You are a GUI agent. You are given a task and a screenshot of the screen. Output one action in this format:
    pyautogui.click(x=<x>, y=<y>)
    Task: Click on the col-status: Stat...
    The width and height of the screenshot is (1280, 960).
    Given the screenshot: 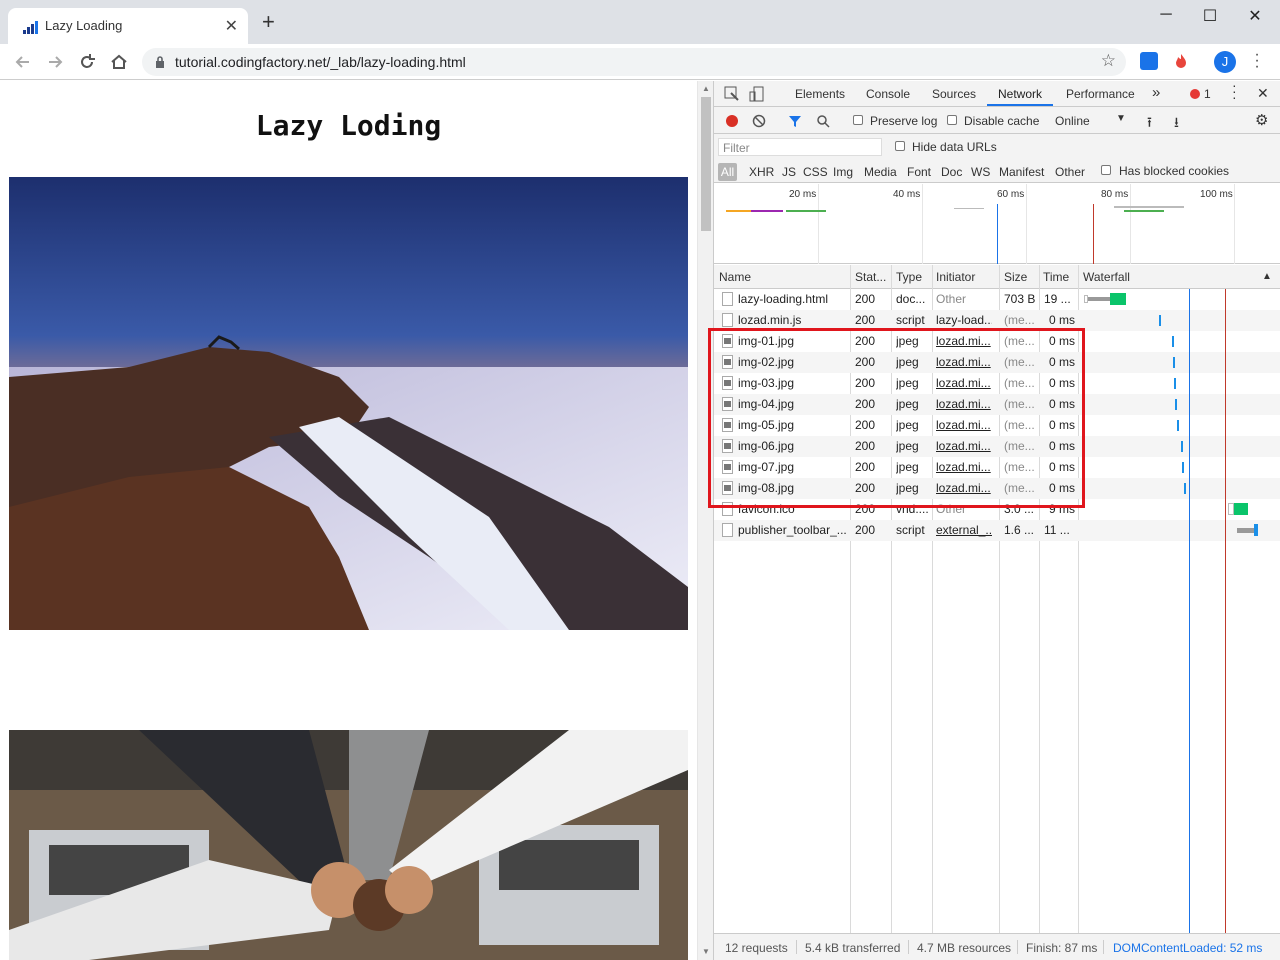 What is the action you would take?
    pyautogui.click(x=870, y=277)
    